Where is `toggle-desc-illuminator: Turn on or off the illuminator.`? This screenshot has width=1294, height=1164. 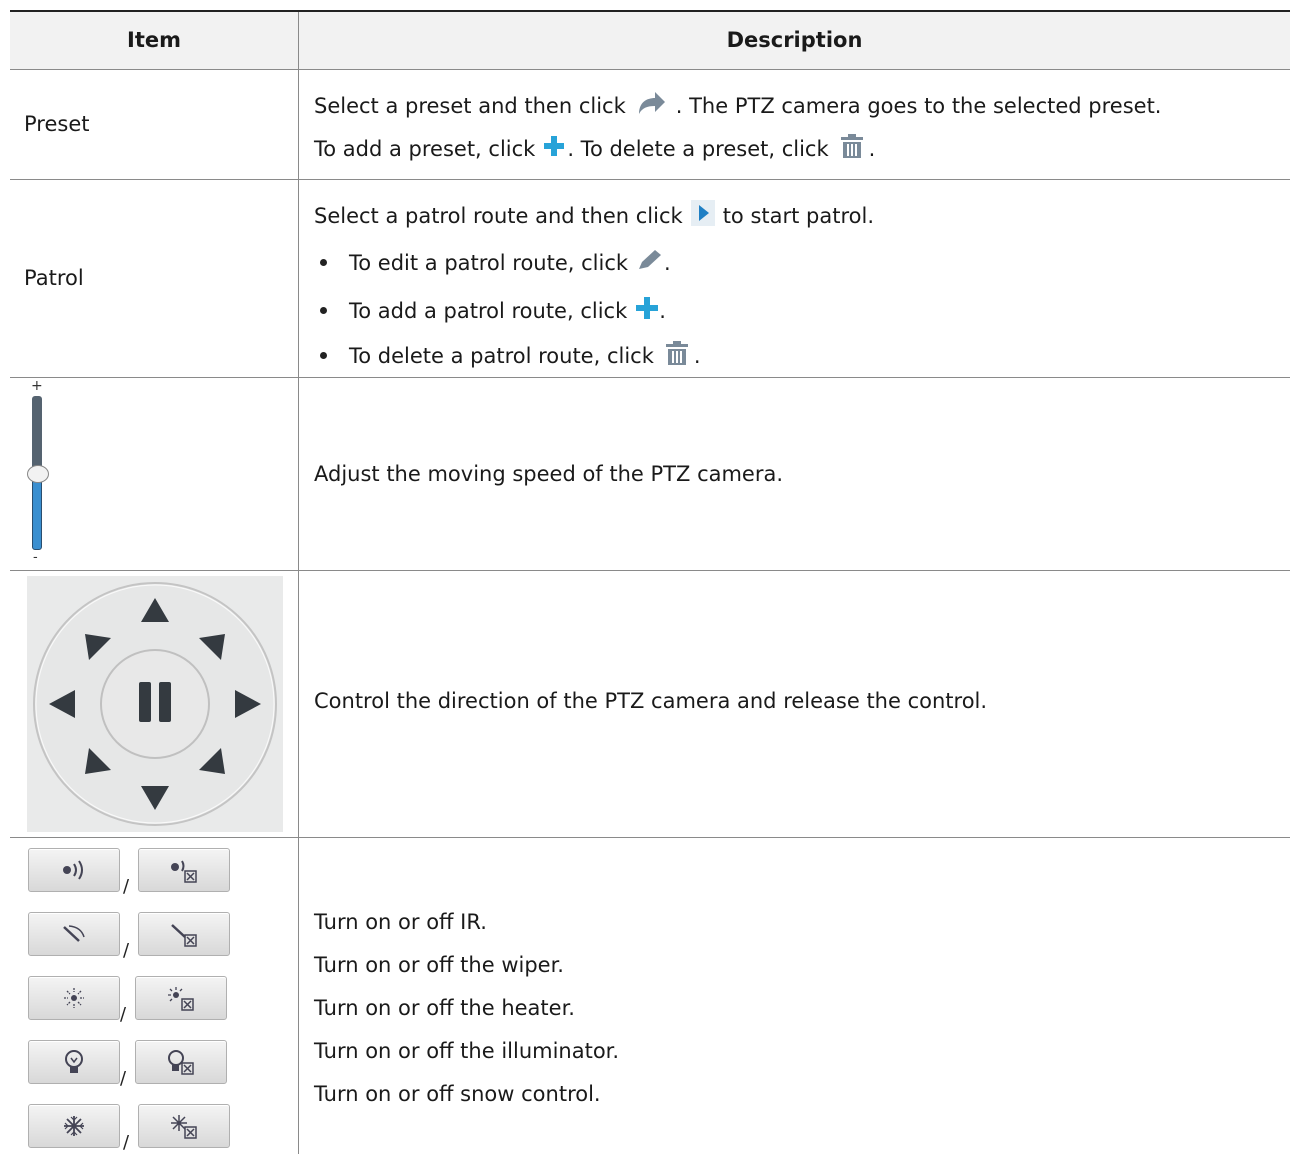
toggle-desc-illuminator: Turn on or off the illuminator. is located at coordinates (467, 1051).